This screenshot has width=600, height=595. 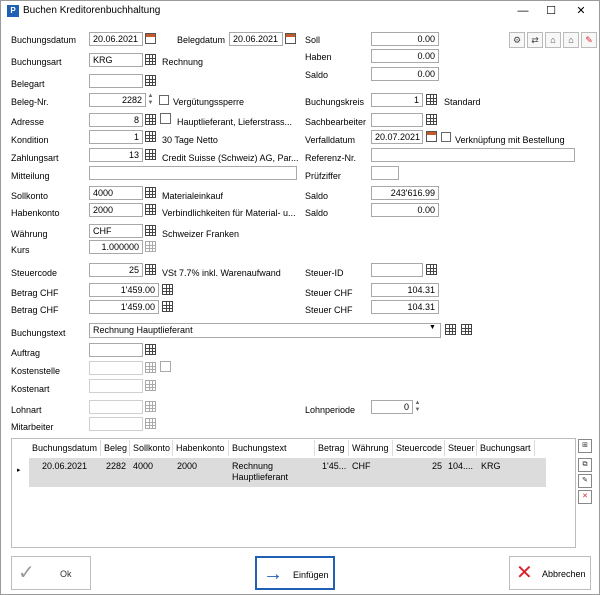 I want to click on sollkonto-field: 4000, so click(x=116, y=193).